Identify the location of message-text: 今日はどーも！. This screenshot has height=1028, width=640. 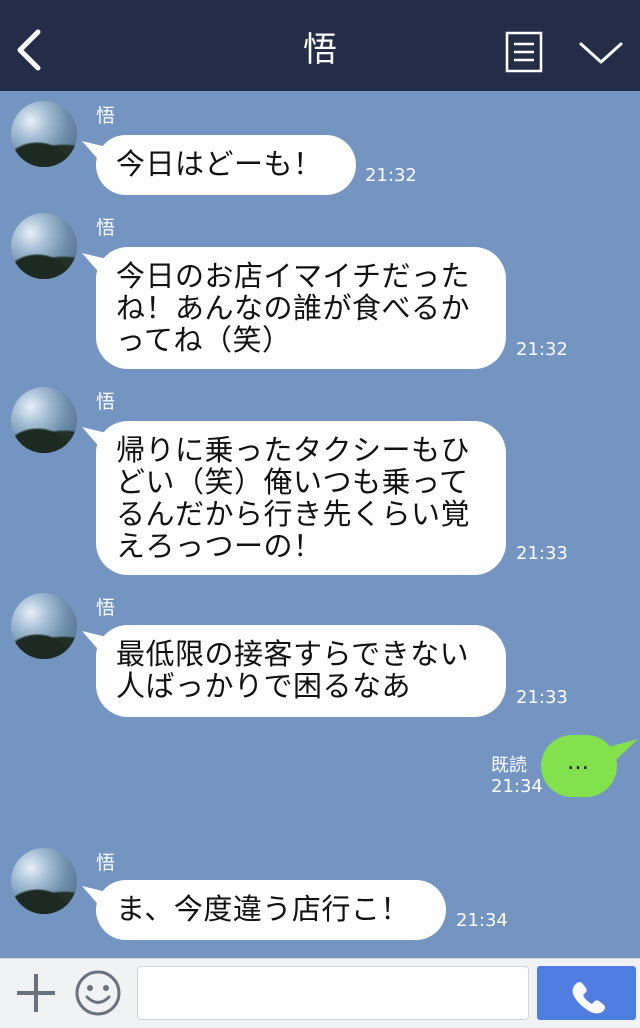
(219, 164).